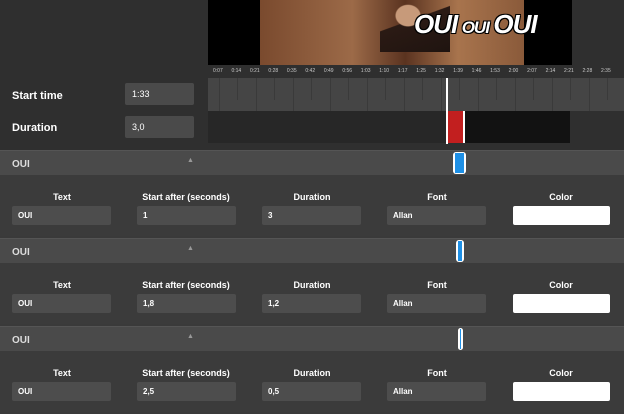 This screenshot has height=414, width=624. Describe the element at coordinates (310, 71) in the screenshot. I see `timeline-tick-label: 0:42` at that location.